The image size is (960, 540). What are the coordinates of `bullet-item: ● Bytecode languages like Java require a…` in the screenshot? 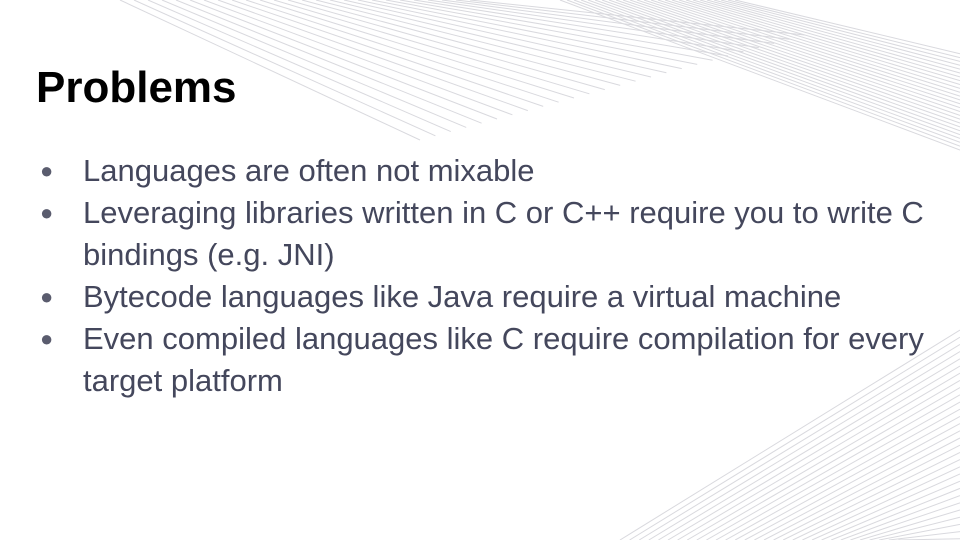 It's located at (481, 297).